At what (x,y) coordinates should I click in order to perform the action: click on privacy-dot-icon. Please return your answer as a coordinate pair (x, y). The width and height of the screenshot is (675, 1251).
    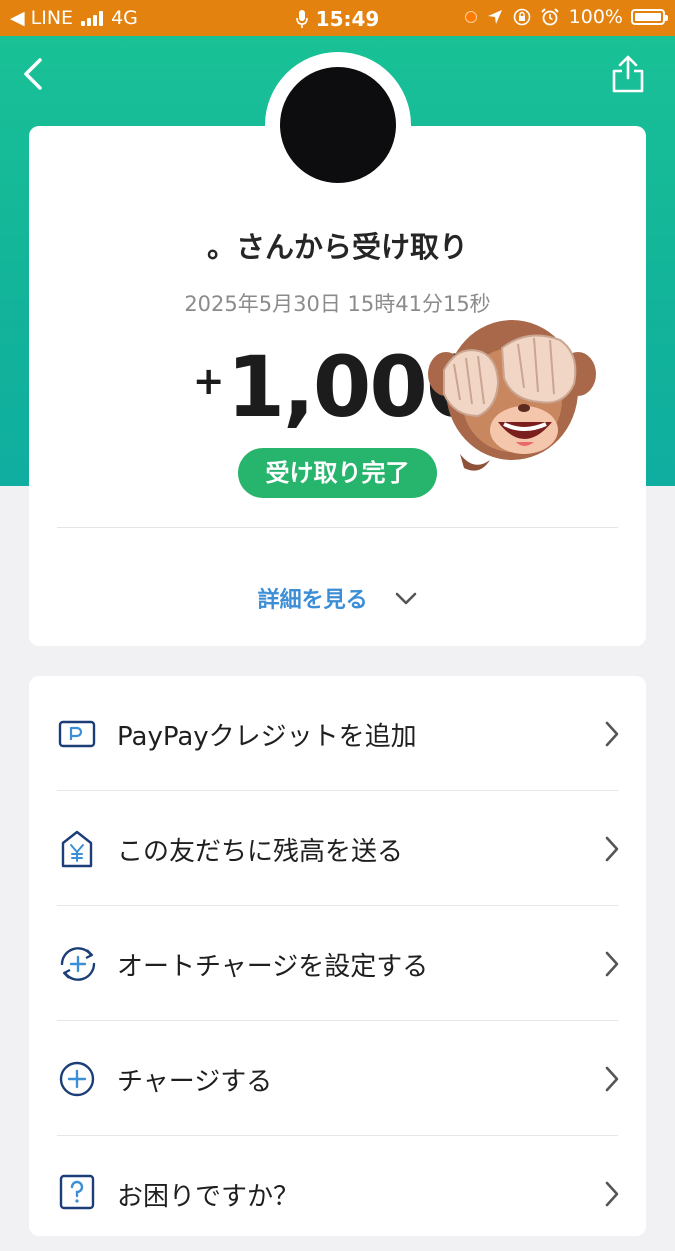
    Looking at the image, I should click on (470, 17).